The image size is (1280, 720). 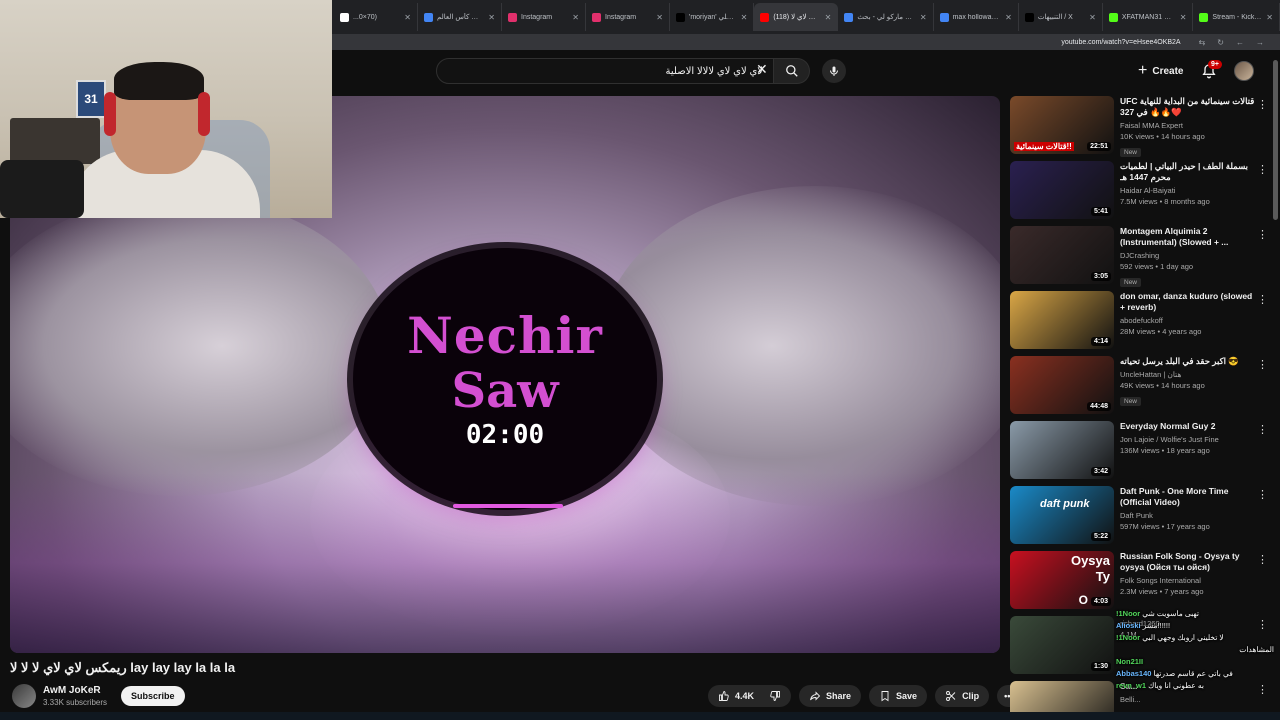 I want to click on shelf, so click(x=55, y=141).